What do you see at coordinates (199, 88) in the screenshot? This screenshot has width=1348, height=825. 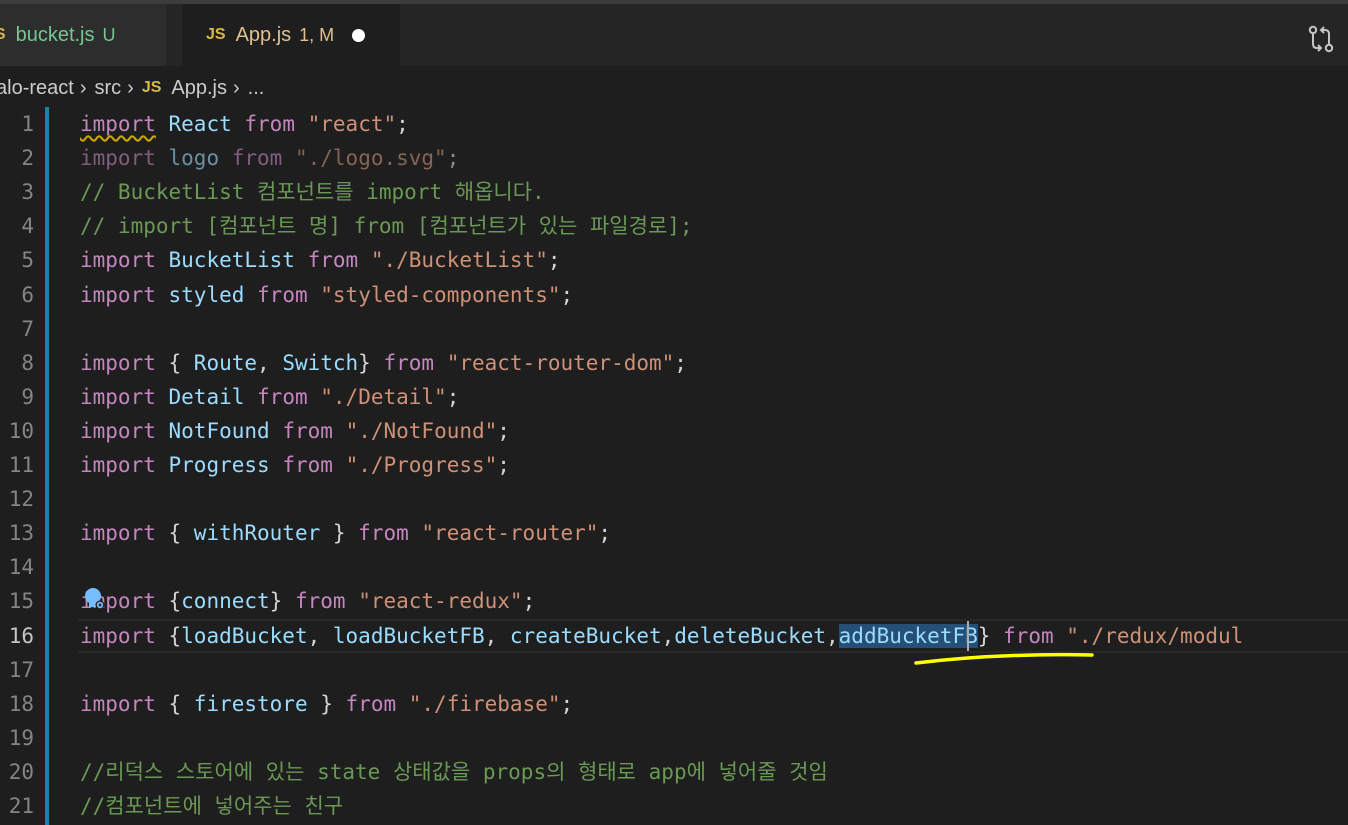 I see `breadcrumb-item-file: App.js` at bounding box center [199, 88].